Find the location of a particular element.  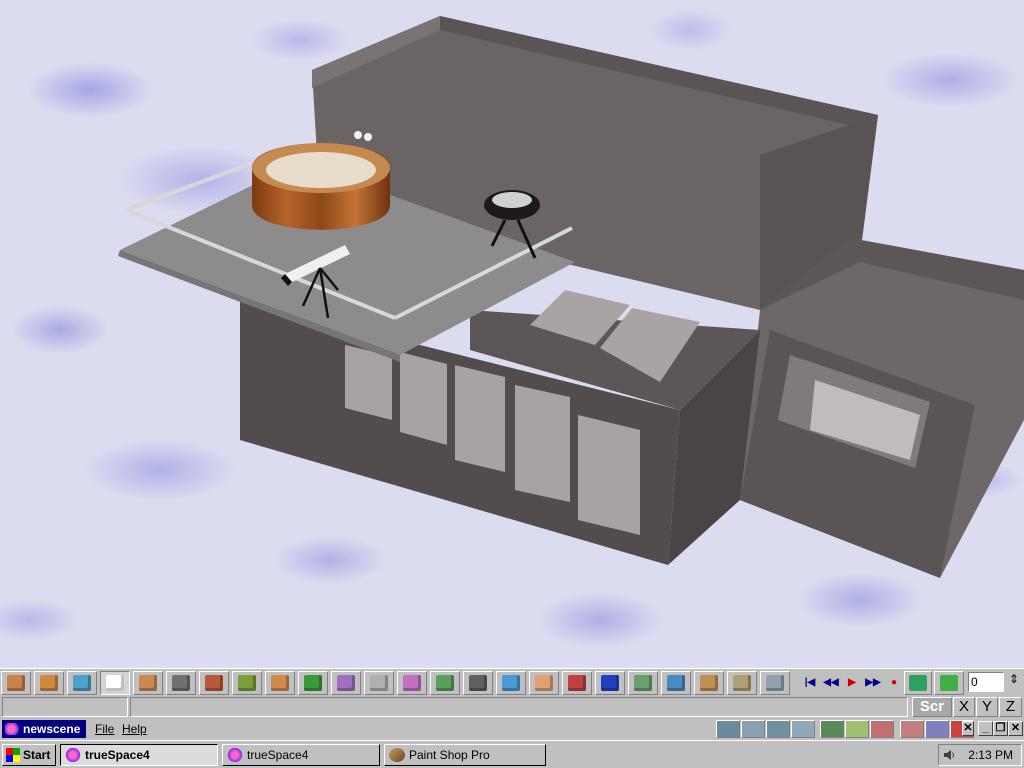

view-map-icon is located at coordinates (857, 729).